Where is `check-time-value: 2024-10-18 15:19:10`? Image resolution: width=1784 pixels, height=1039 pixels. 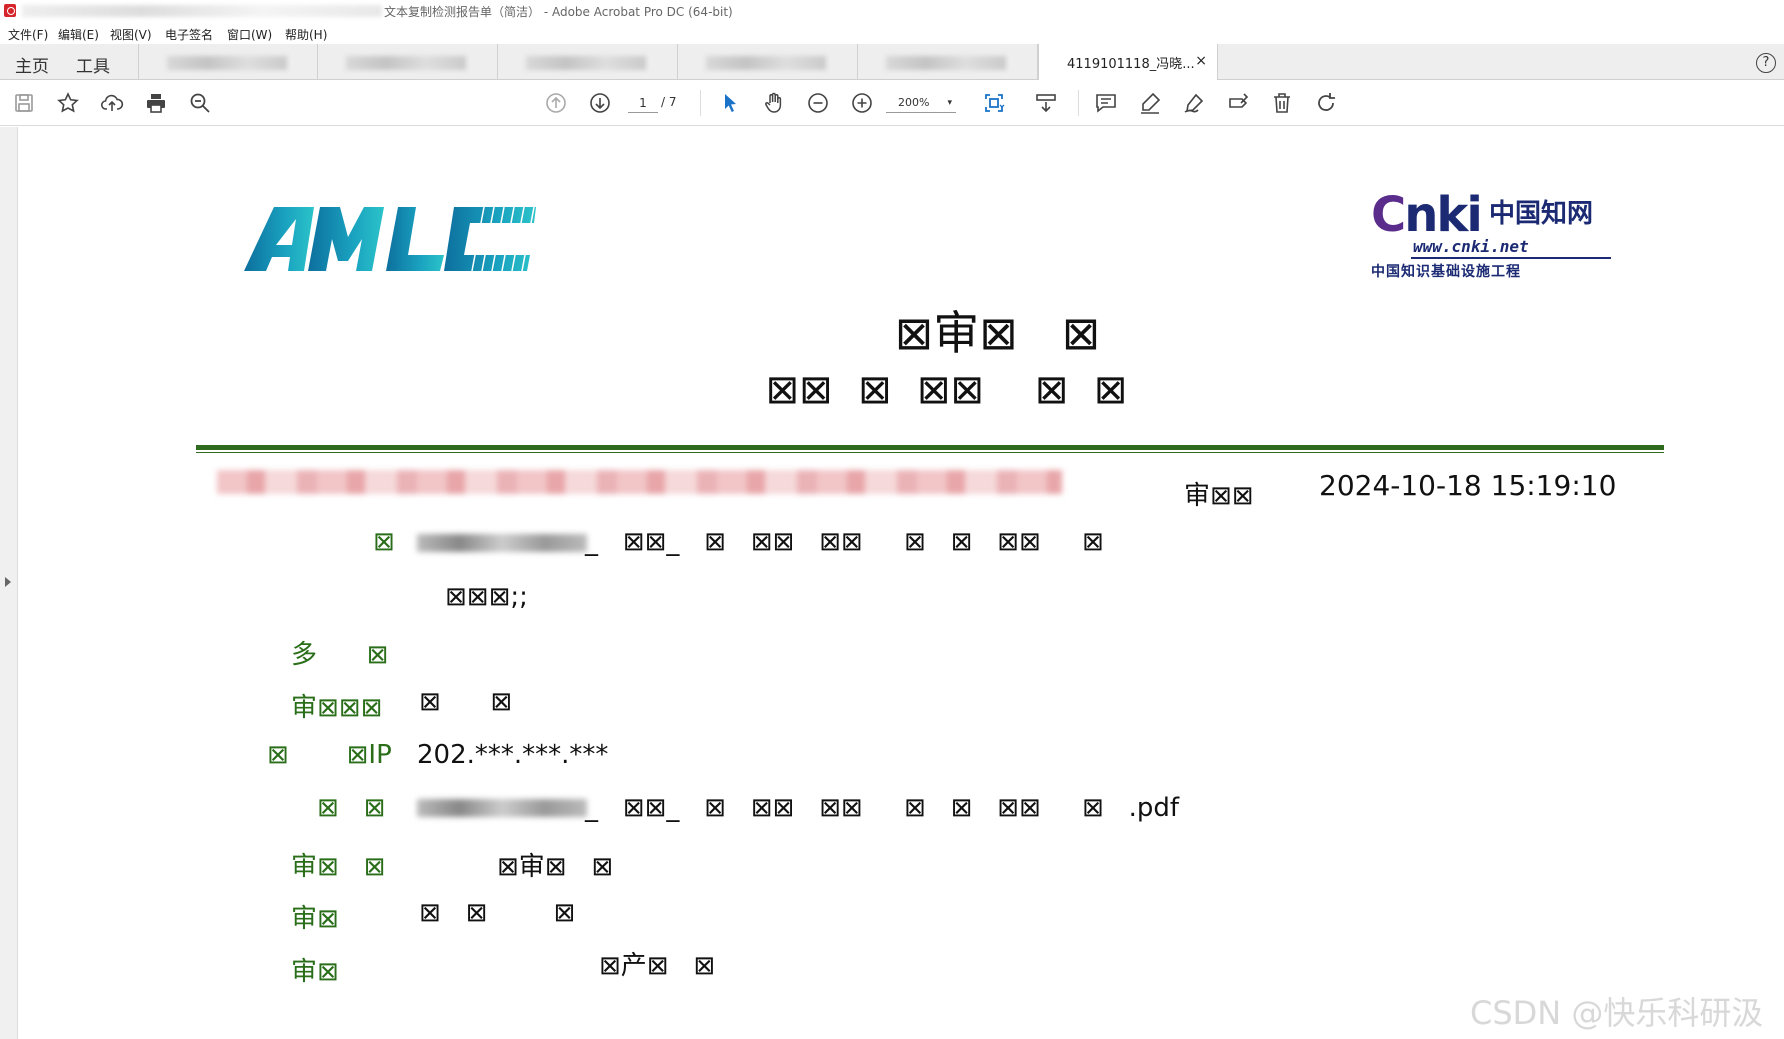
check-time-value: 2024-10-18 15:19:10 is located at coordinates (1468, 485).